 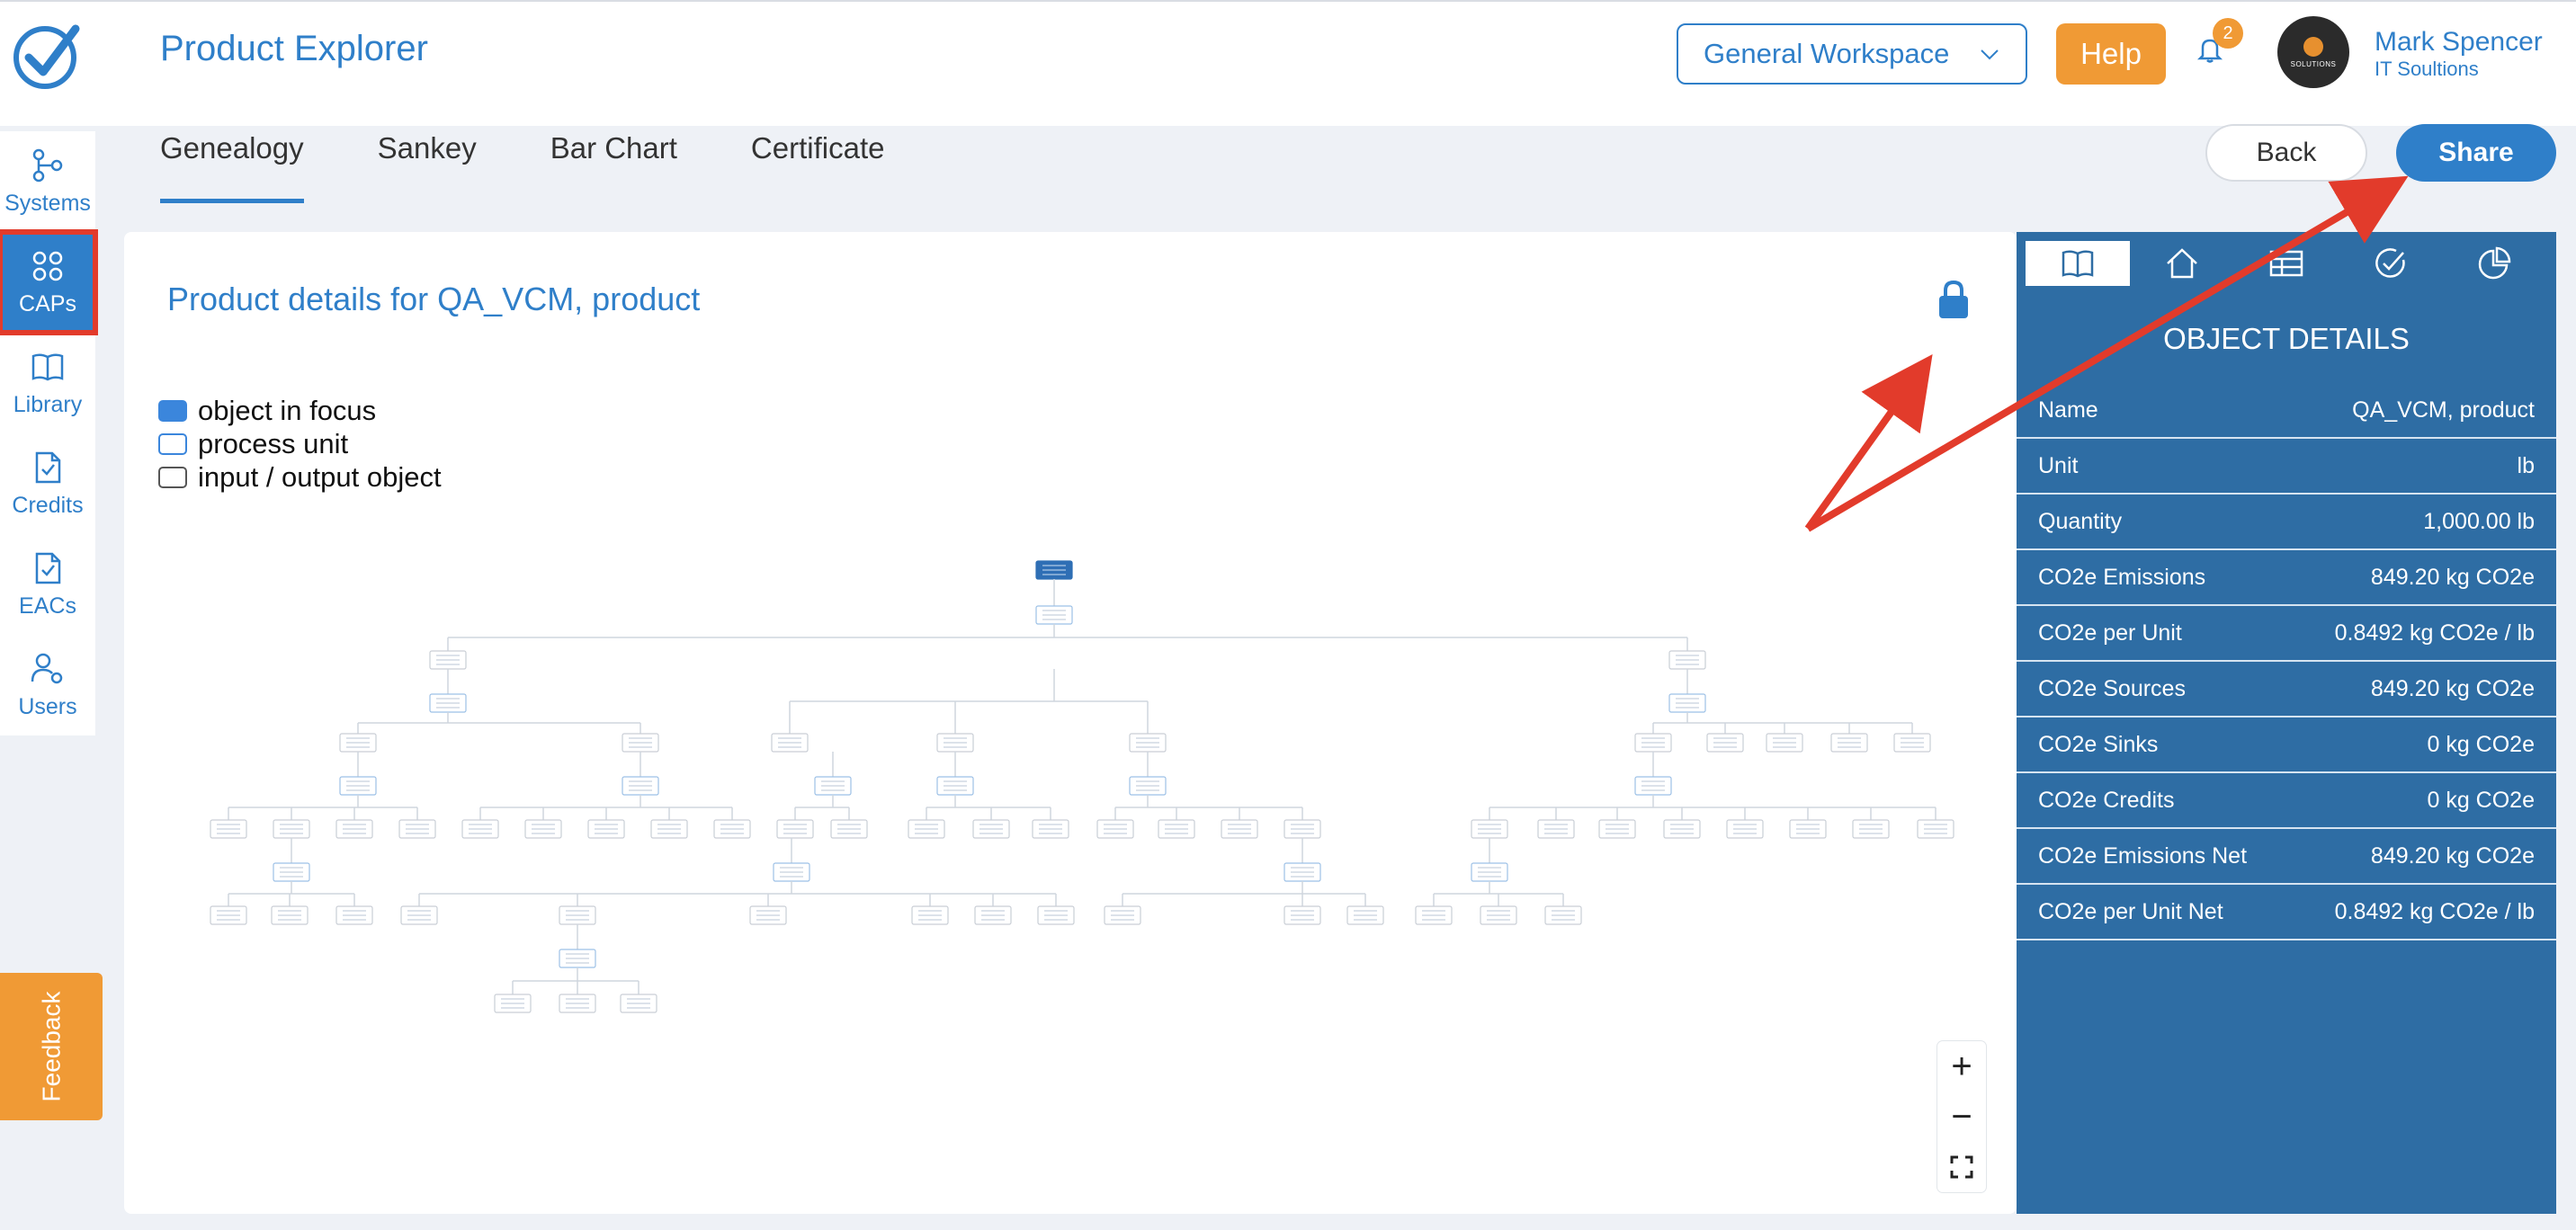 What do you see at coordinates (51, 1046) in the screenshot?
I see `feedback-tab: Feedback` at bounding box center [51, 1046].